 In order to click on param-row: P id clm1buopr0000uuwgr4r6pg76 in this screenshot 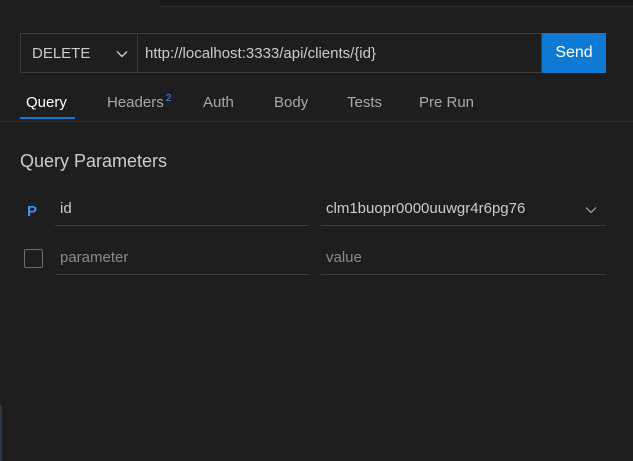, I will do `click(316, 212)`.